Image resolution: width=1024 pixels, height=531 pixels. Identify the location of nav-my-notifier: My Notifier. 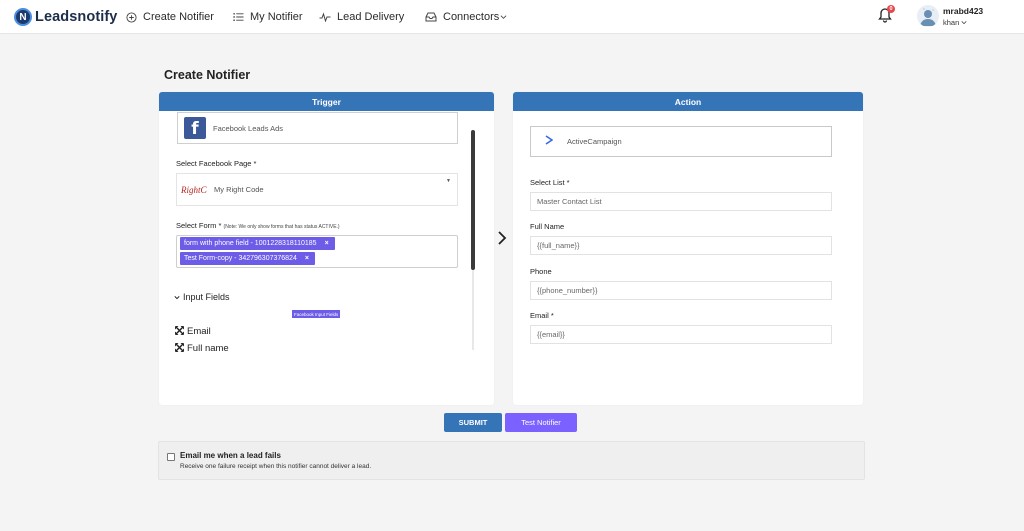
(267, 17).